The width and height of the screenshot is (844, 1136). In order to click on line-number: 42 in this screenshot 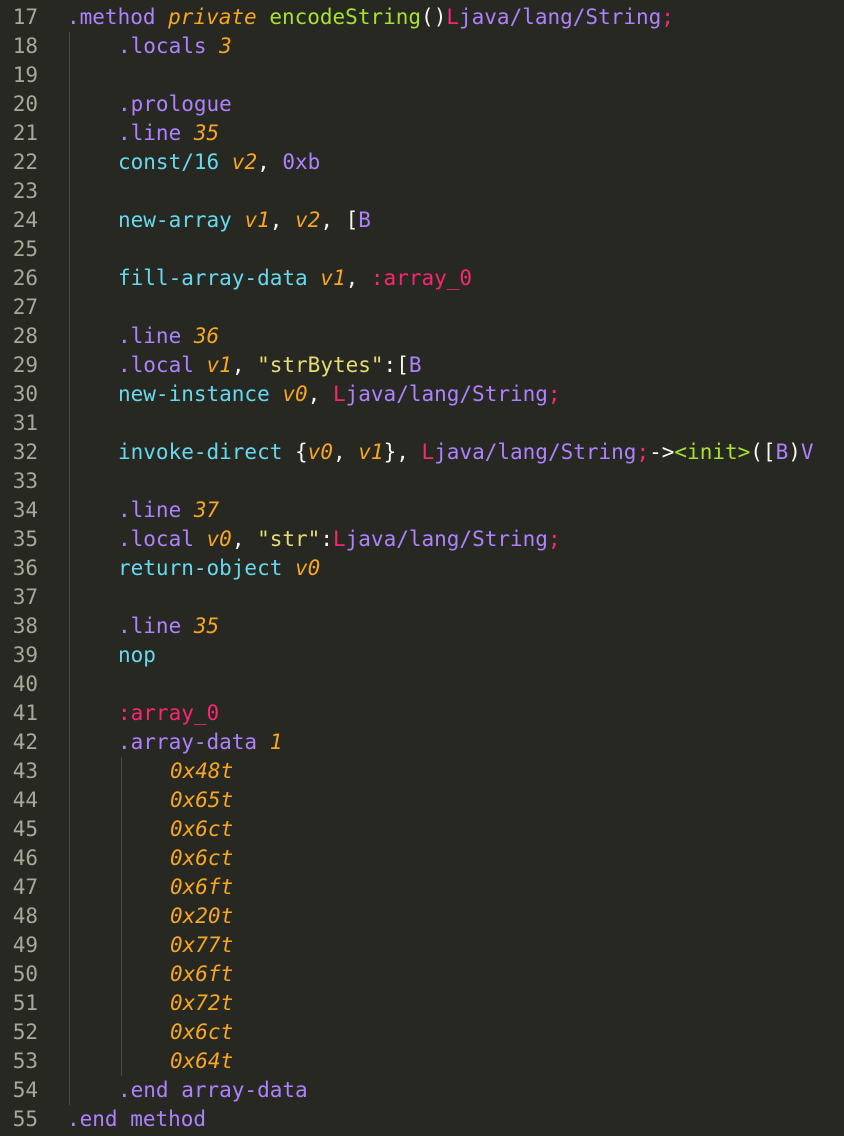, I will do `click(25, 742)`.